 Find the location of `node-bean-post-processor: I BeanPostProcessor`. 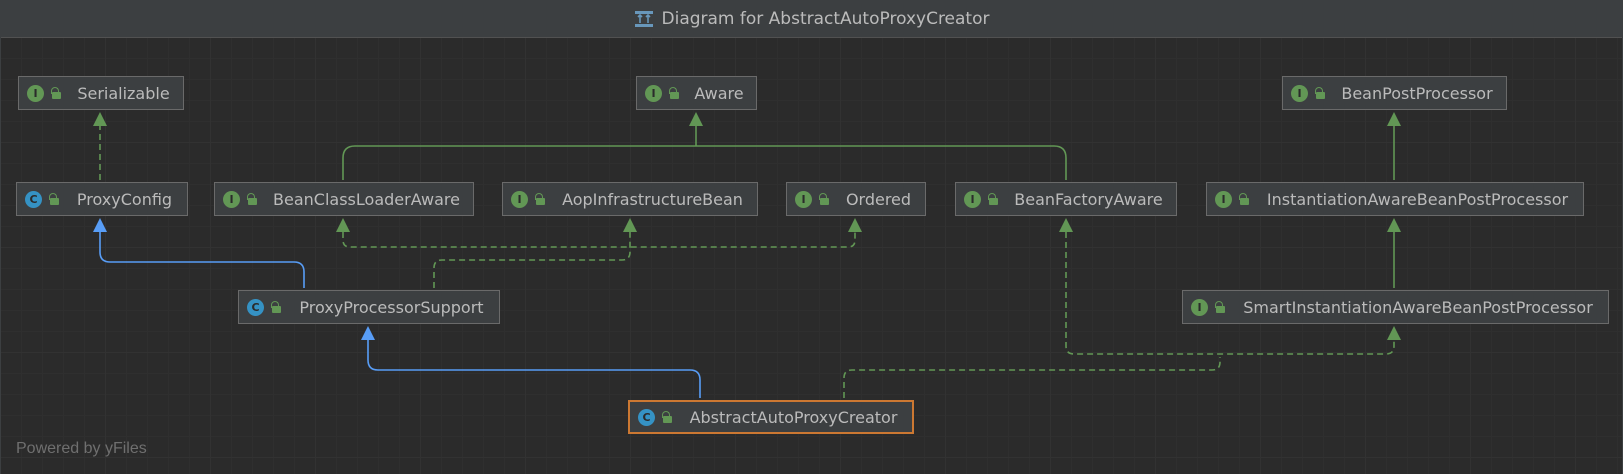

node-bean-post-processor: I BeanPostProcessor is located at coordinates (1394, 93).